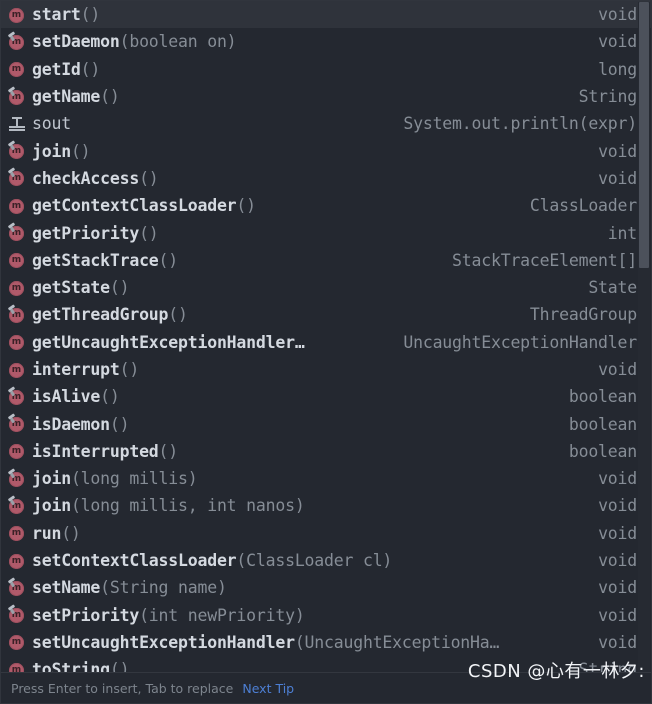 The width and height of the screenshot is (652, 704). Describe the element at coordinates (326, 150) in the screenshot. I see `completion-item: m join() void` at that location.